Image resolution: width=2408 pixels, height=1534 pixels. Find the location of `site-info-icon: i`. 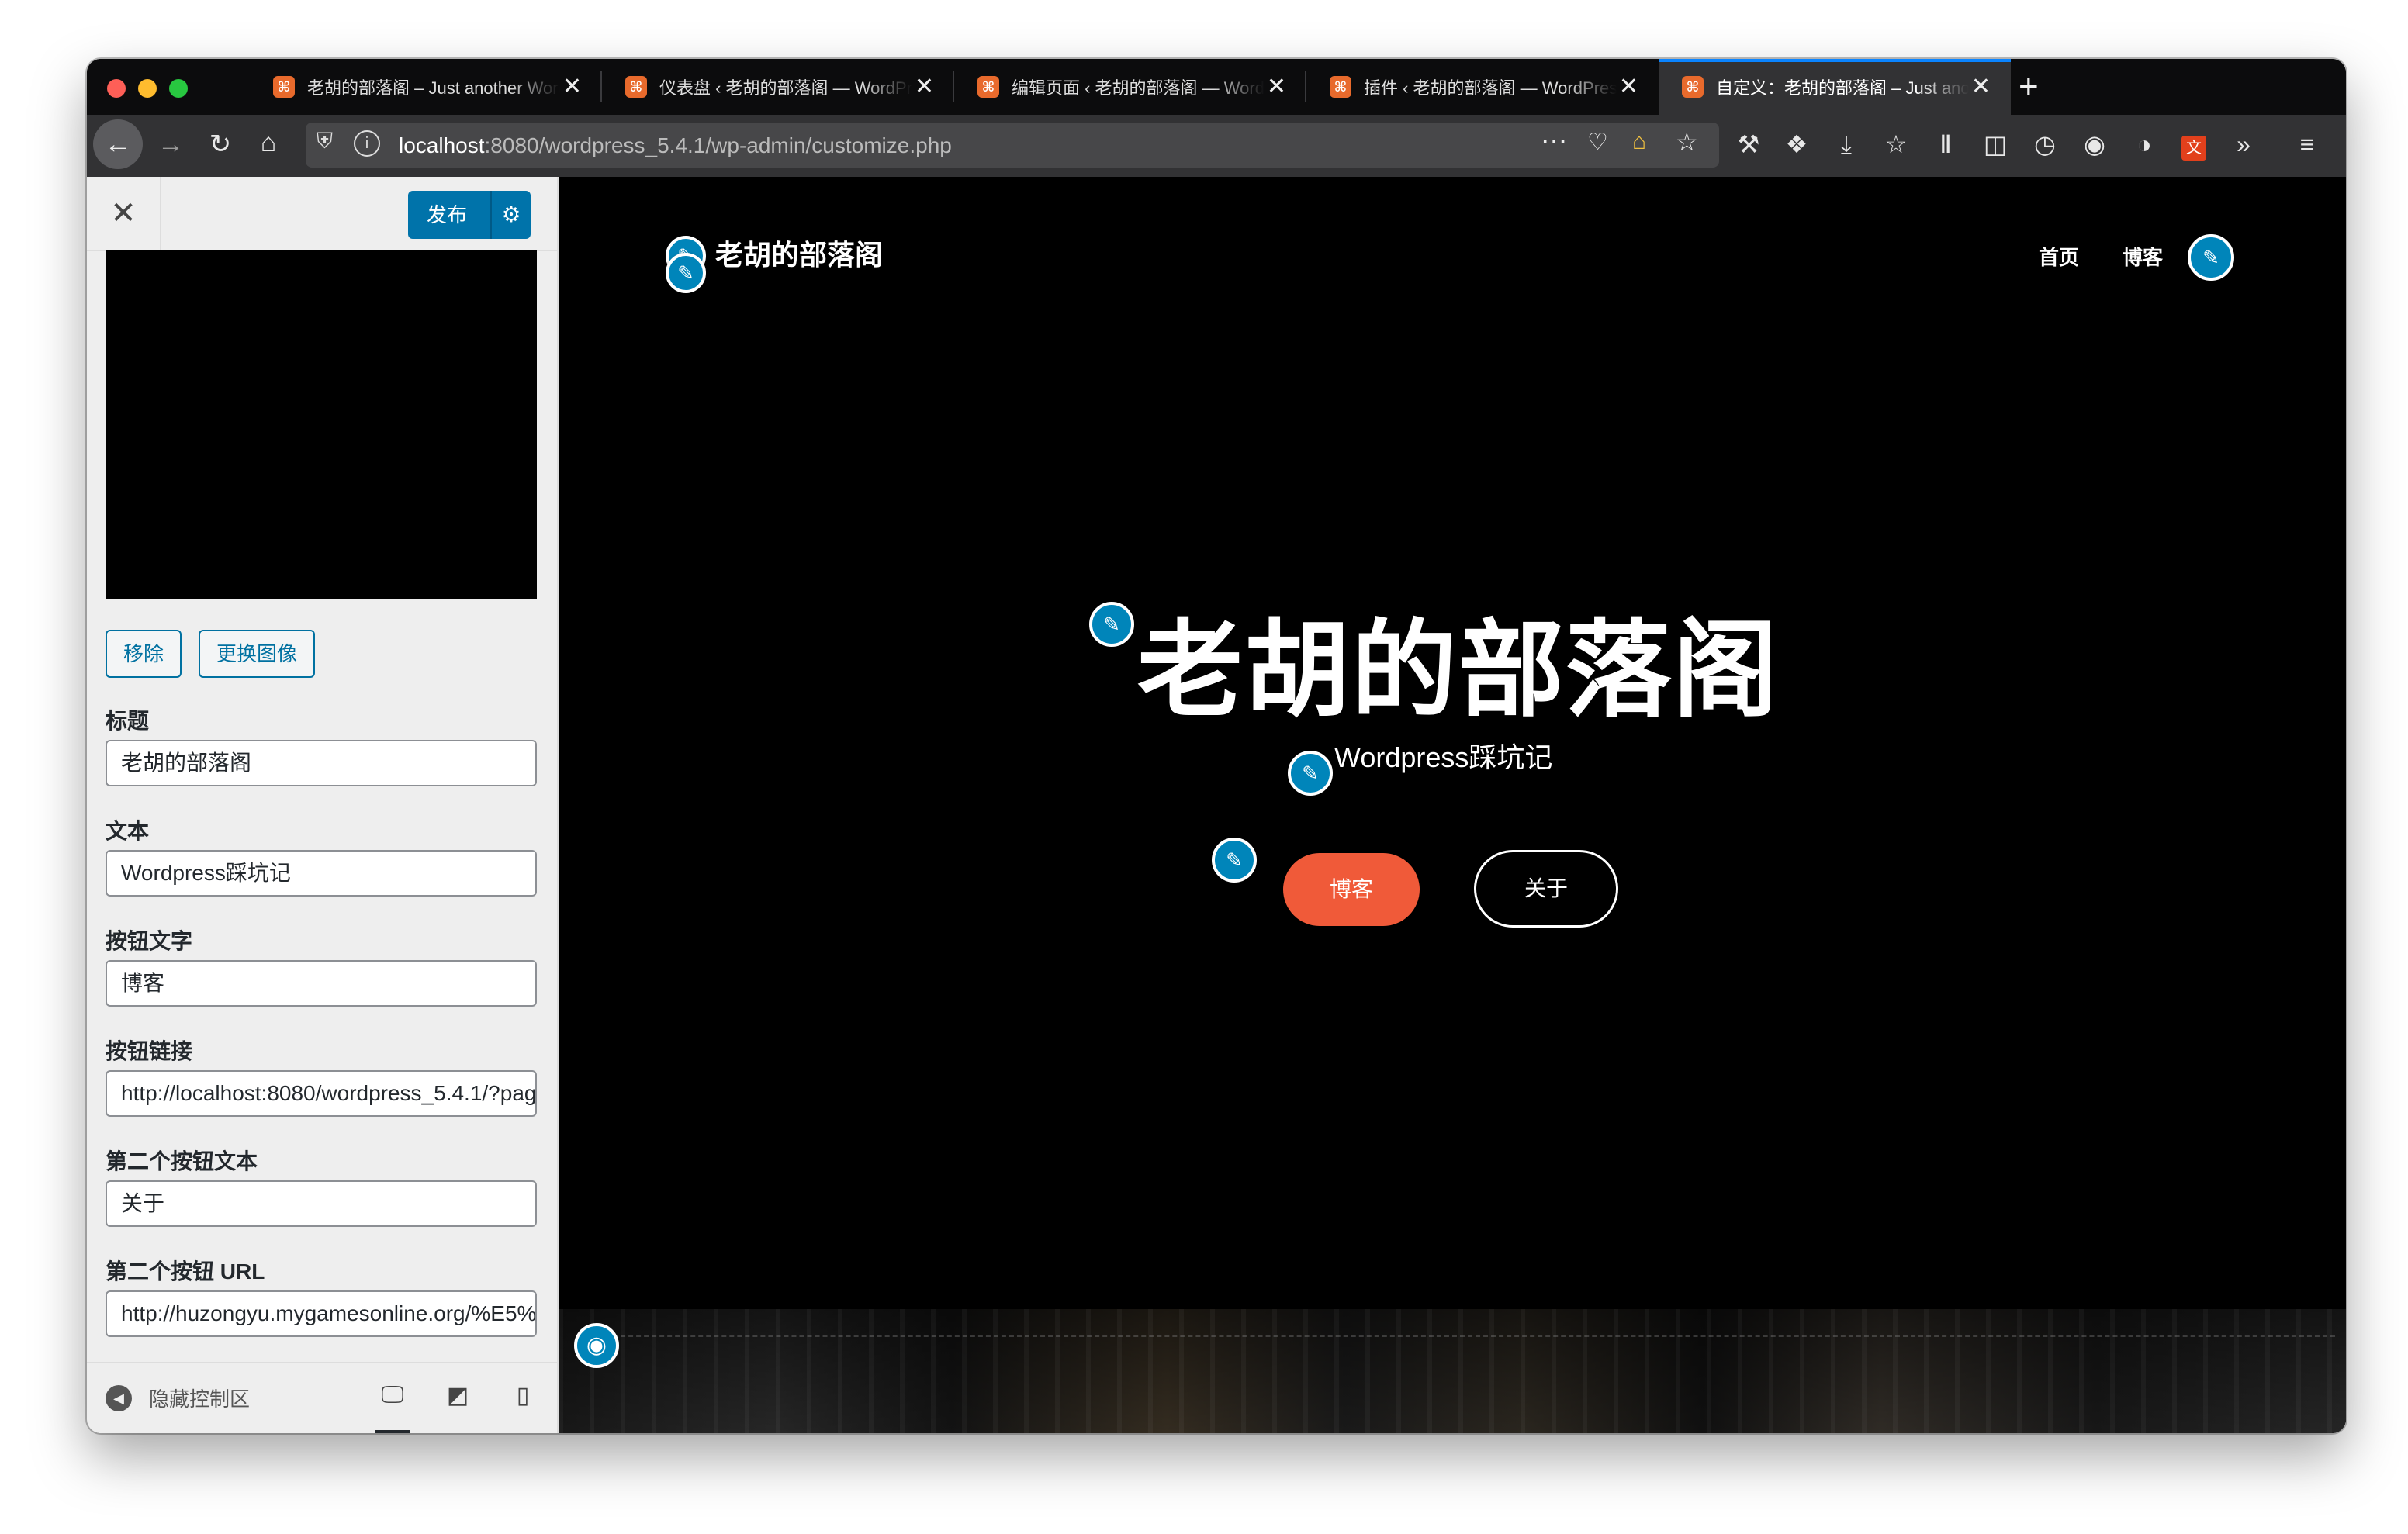

site-info-icon: i is located at coordinates (367, 143).